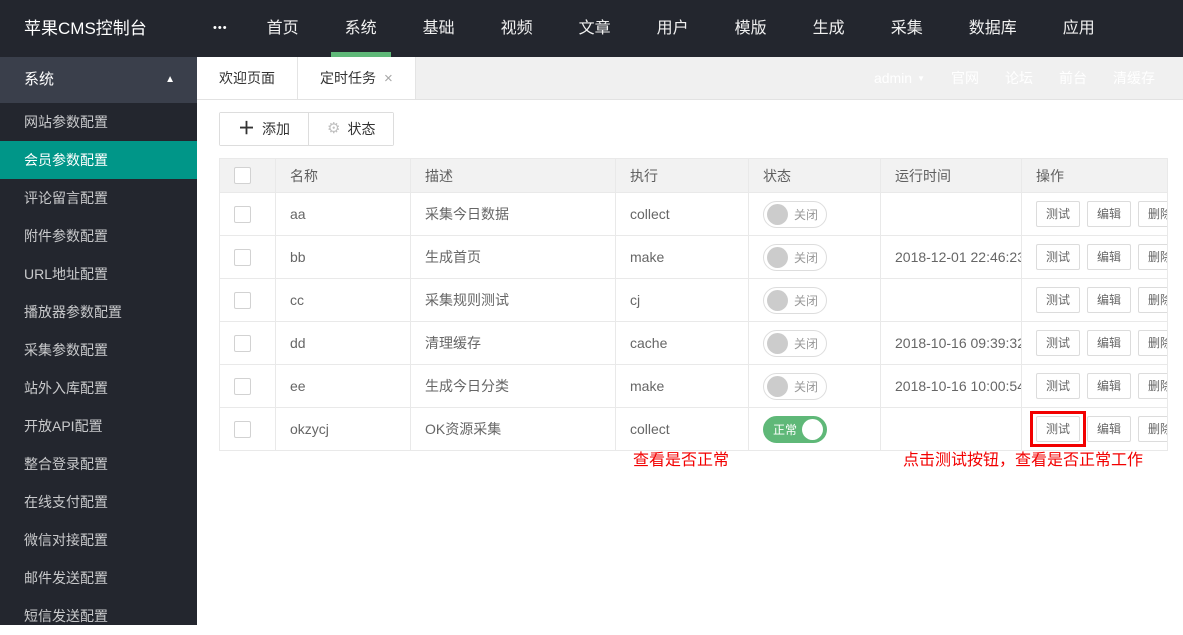 The width and height of the screenshot is (1183, 635). What do you see at coordinates (517, 28) in the screenshot?
I see `topnav-item-视频: 视频` at bounding box center [517, 28].